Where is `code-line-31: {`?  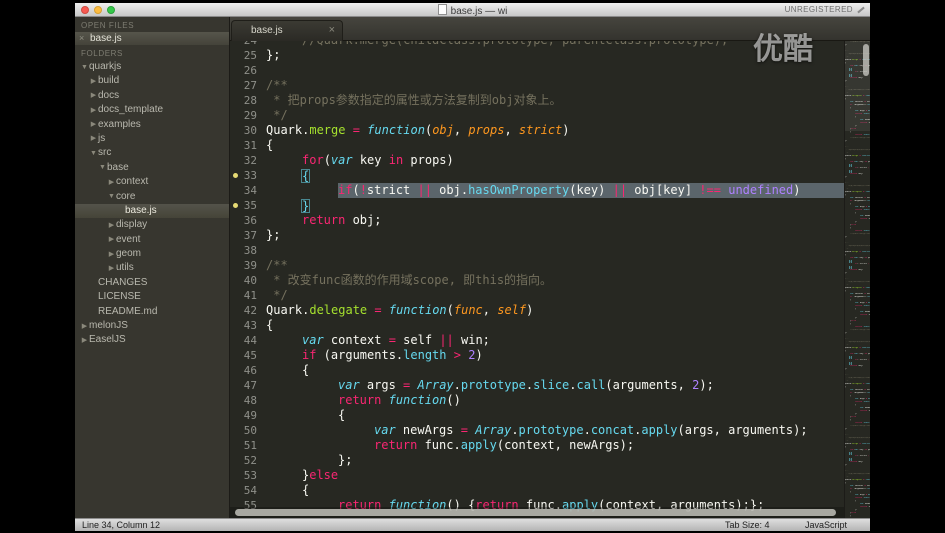 code-line-31: { is located at coordinates (555, 145).